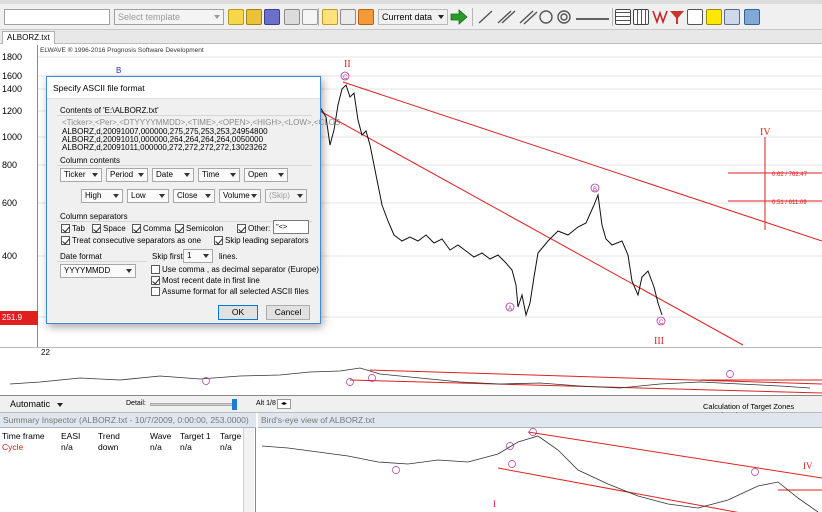  What do you see at coordinates (348, 17) in the screenshot?
I see `zoom-icon` at bounding box center [348, 17].